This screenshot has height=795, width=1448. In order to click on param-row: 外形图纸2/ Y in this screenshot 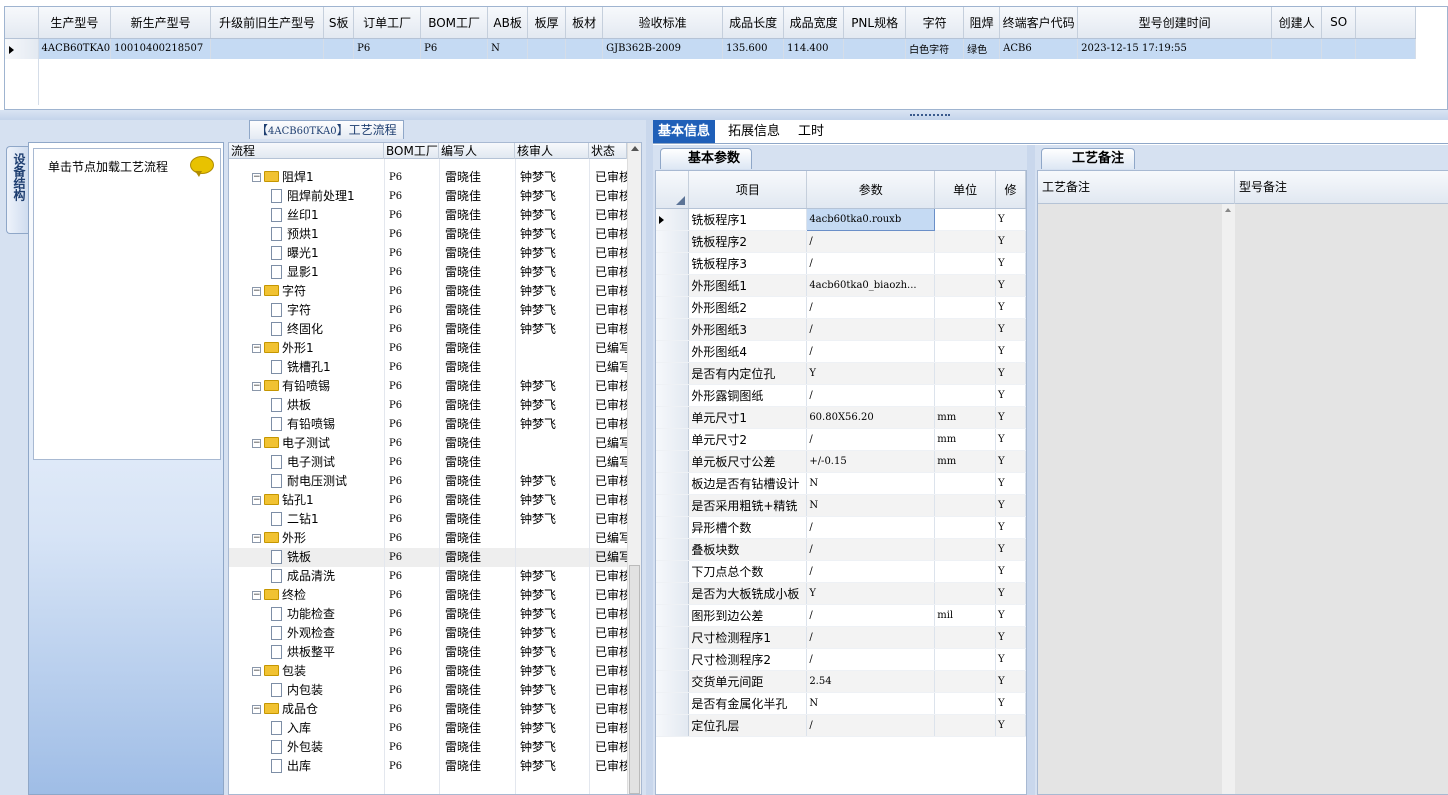, I will do `click(841, 307)`.